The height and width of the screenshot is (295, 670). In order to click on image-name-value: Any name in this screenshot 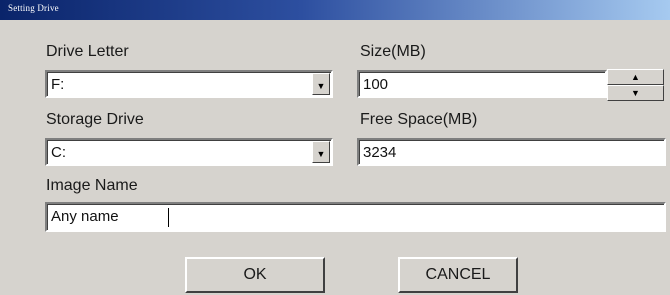, I will do `click(85, 216)`.